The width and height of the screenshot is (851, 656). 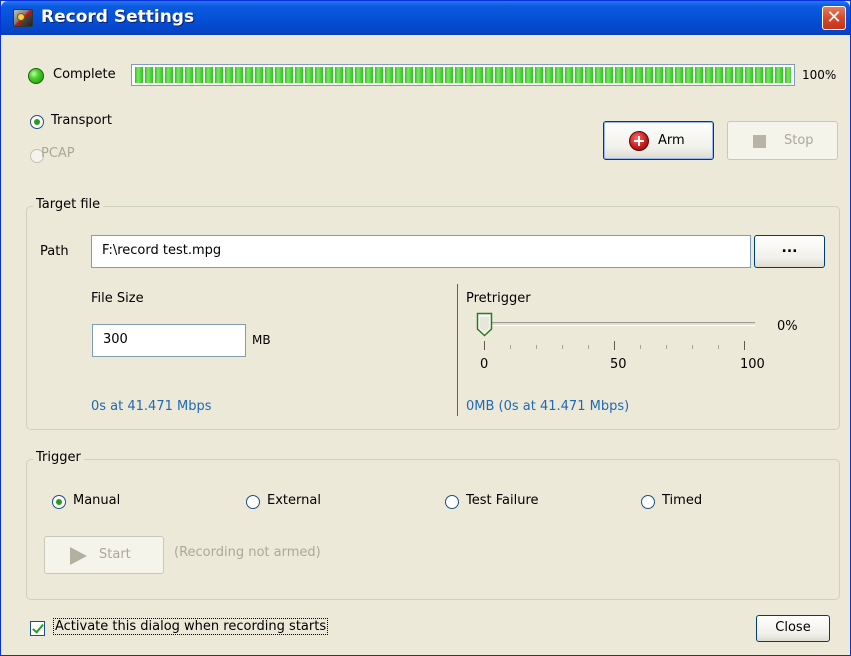 I want to click on pcap-label: PCAP, so click(x=58, y=153).